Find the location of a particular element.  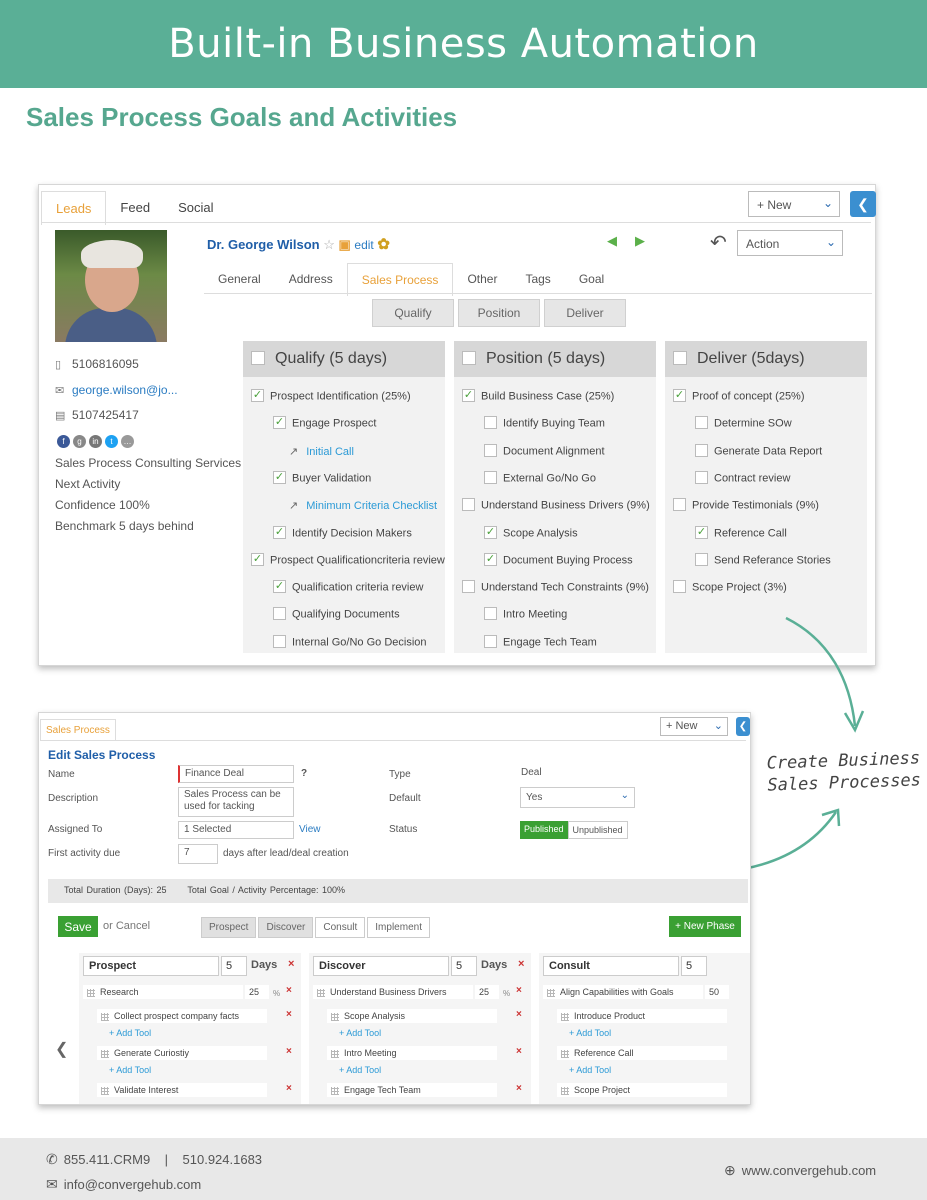

action-select: Action ⌄ is located at coordinates (790, 243).